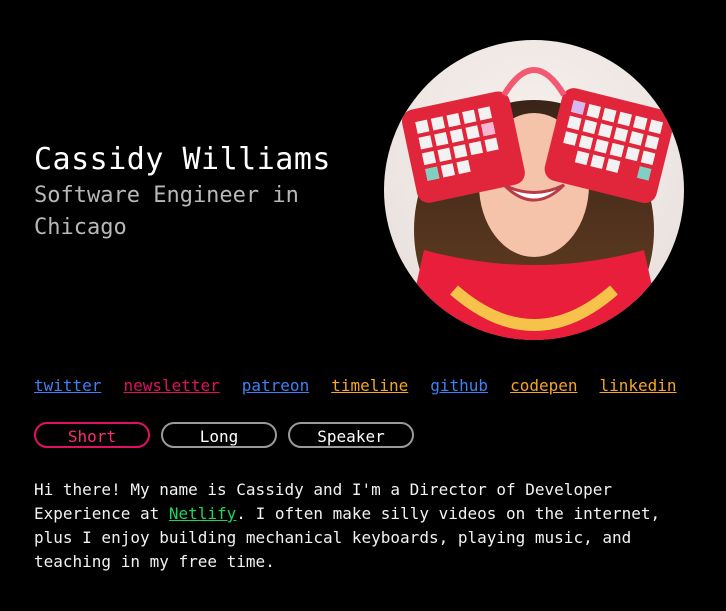 The width and height of the screenshot is (726, 611). I want to click on subtitle-line-1: Software Engineer in, so click(166, 195).